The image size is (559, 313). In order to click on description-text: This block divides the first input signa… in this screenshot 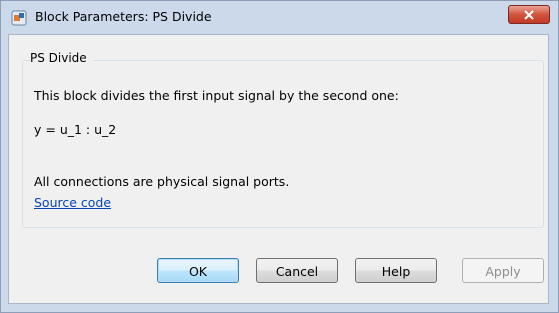, I will do `click(216, 95)`.